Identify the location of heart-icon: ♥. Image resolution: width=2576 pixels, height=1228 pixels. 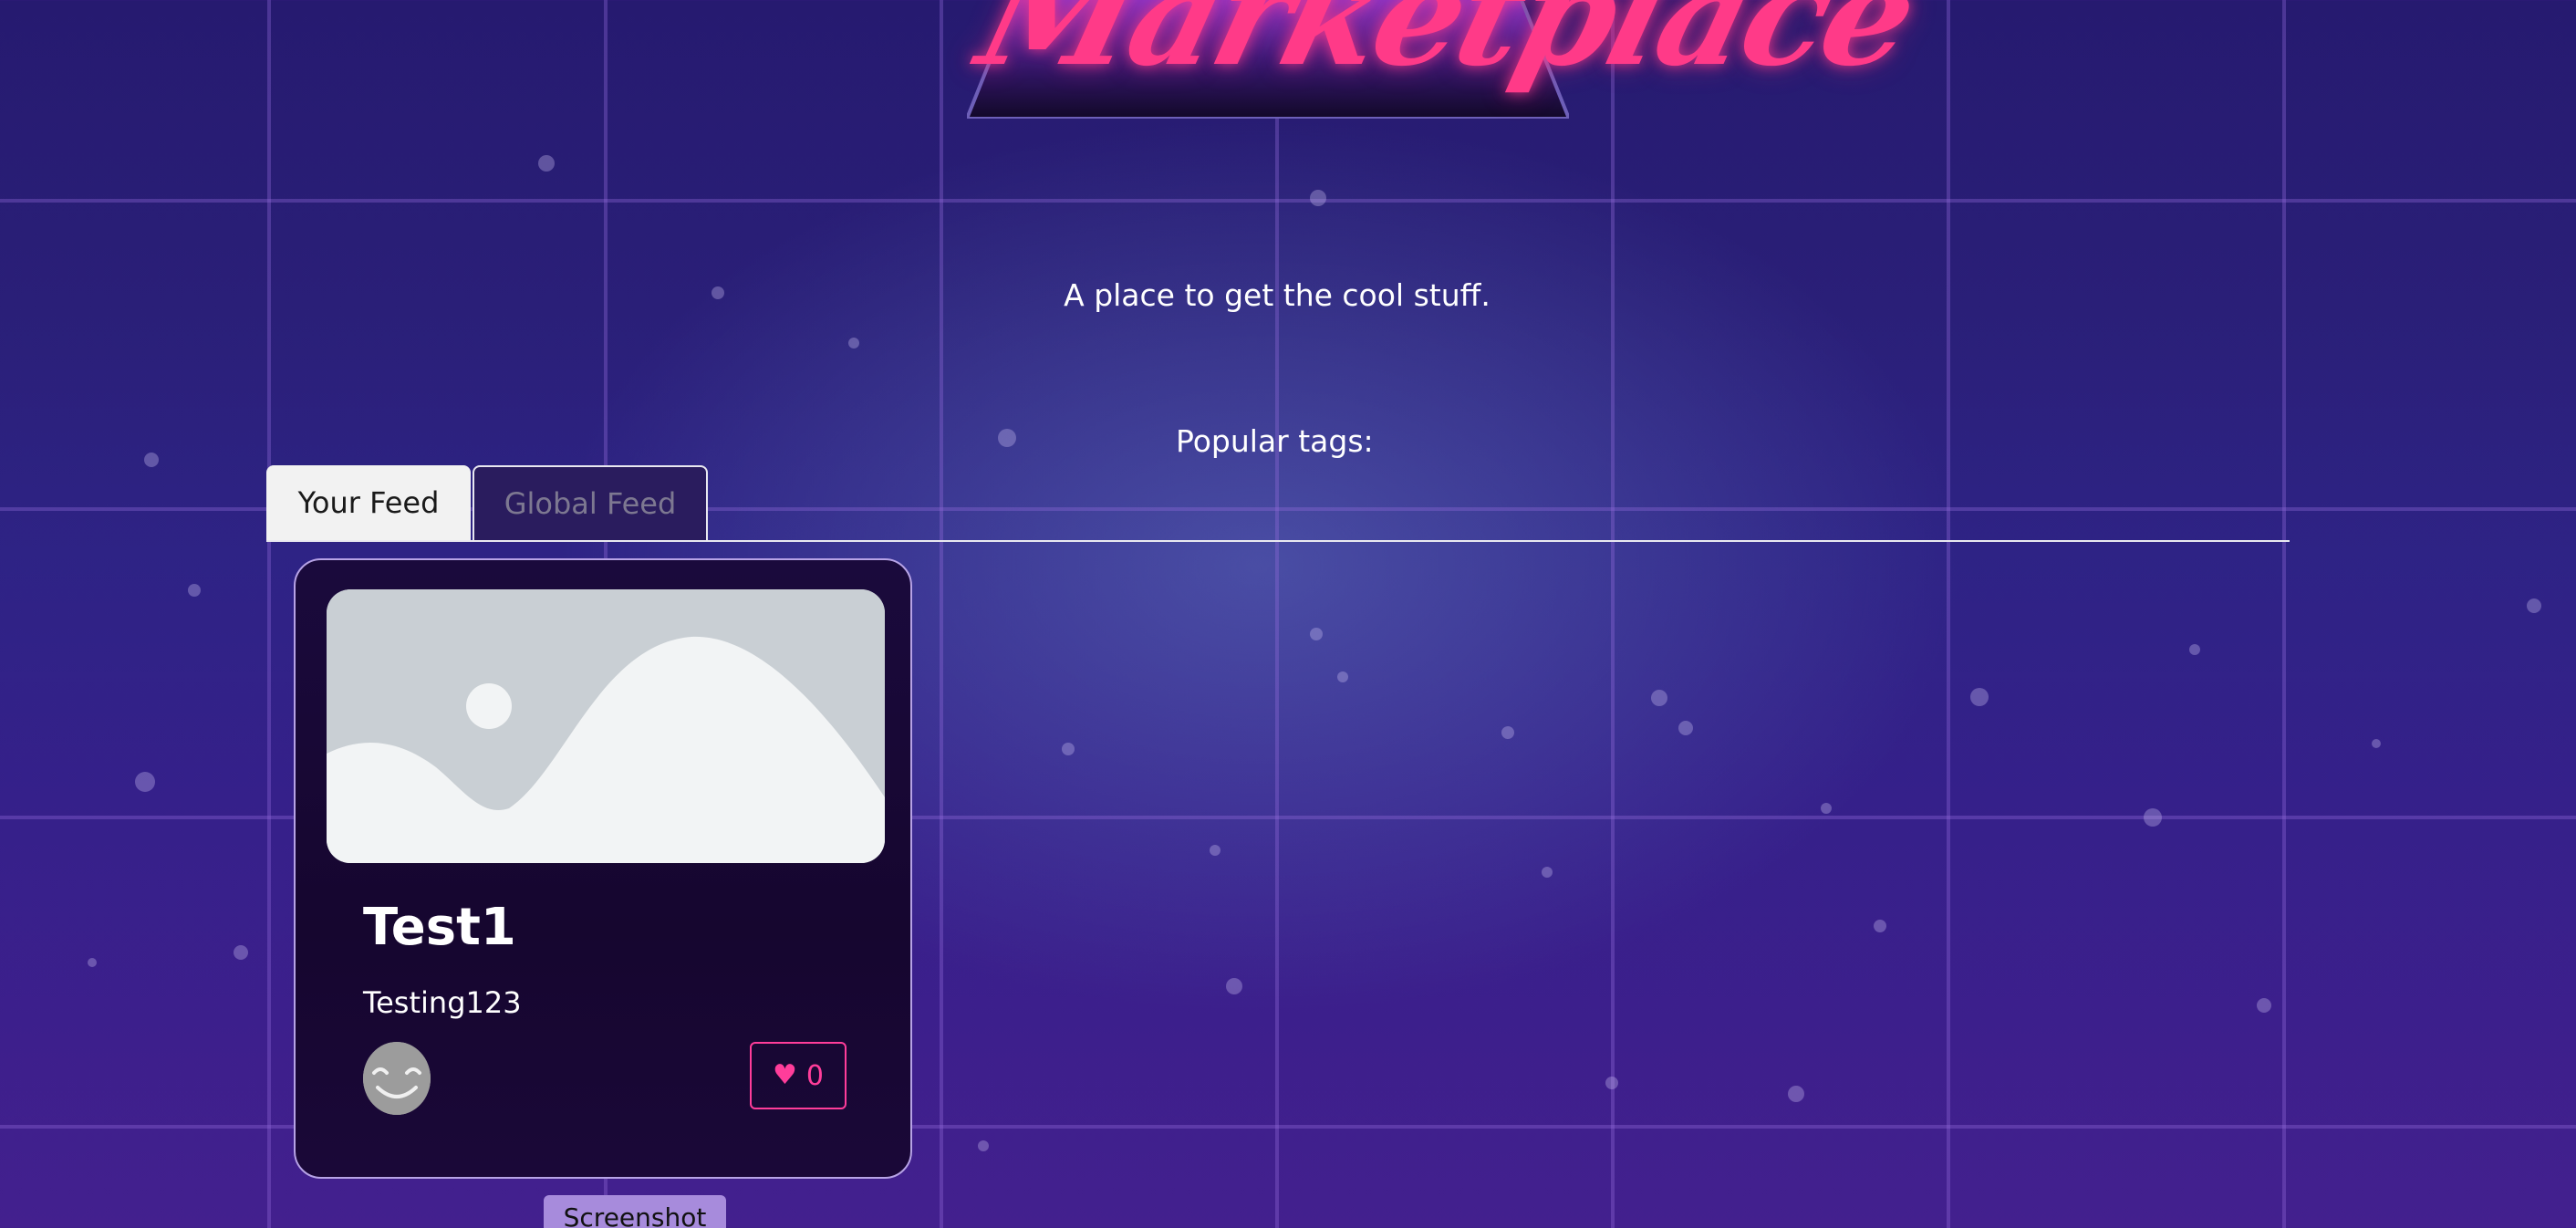
(785, 1075).